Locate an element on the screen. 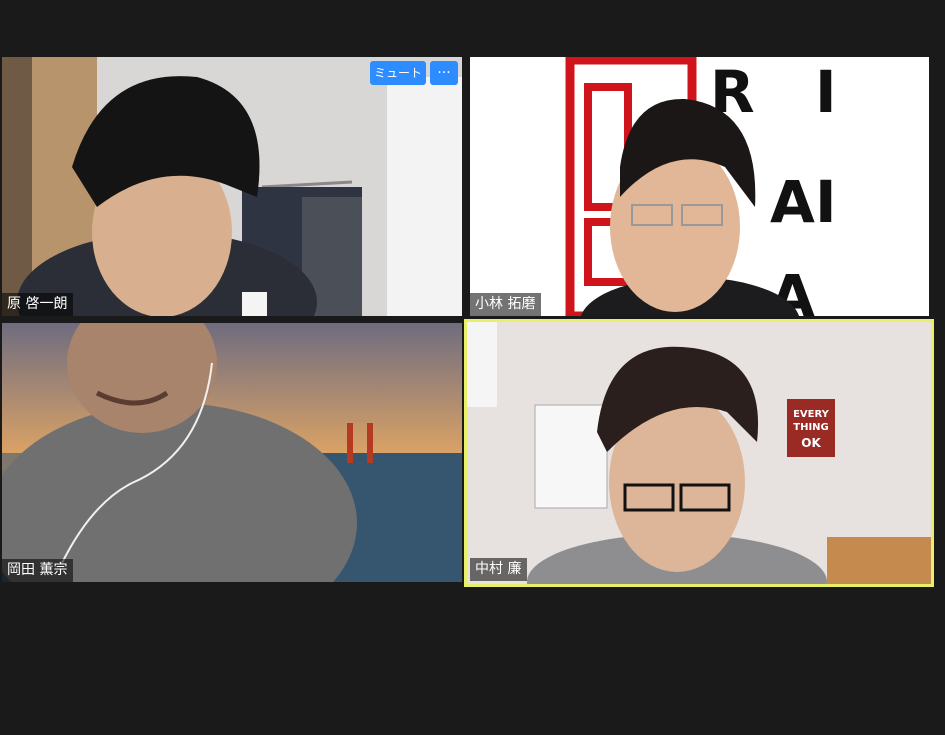 The height and width of the screenshot is (735, 945). participant-name-label: 原 啓一朗 is located at coordinates (38, 304).